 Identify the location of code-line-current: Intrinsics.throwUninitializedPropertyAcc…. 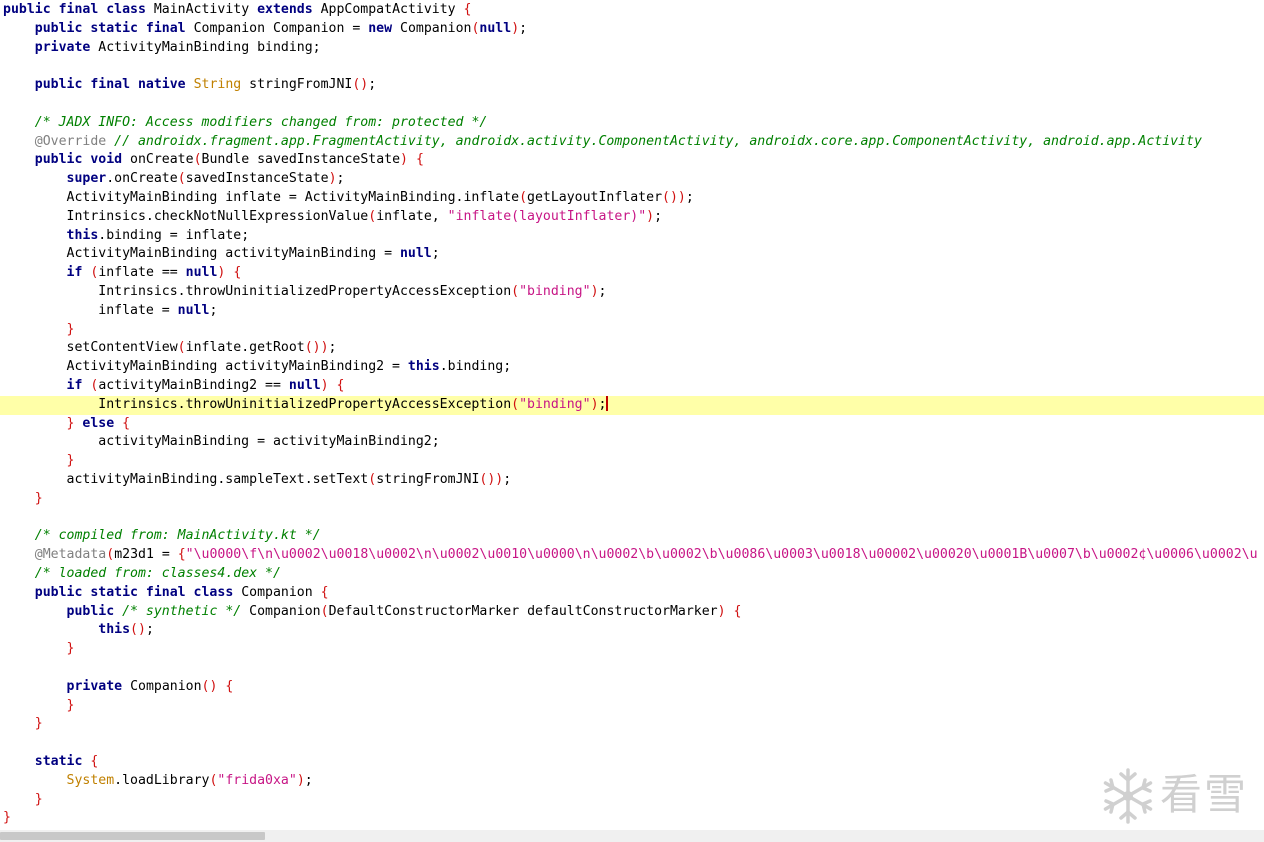
(632, 405).